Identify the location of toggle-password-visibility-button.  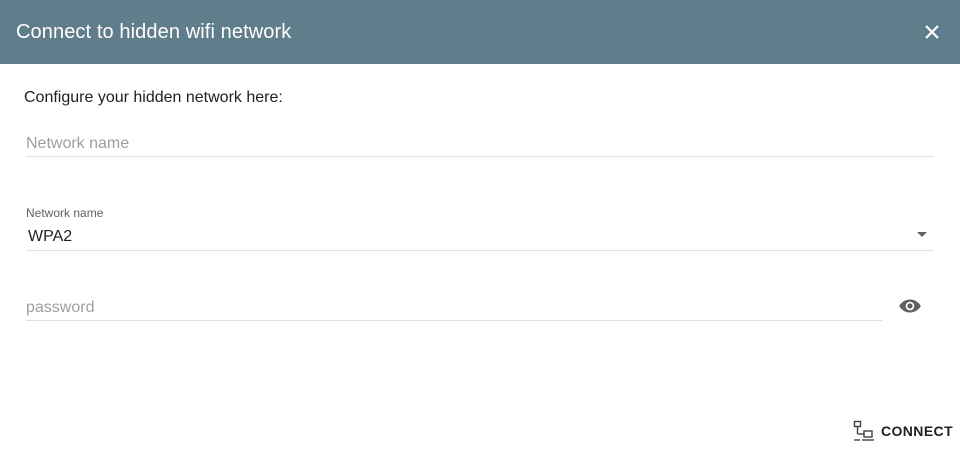
(910, 306).